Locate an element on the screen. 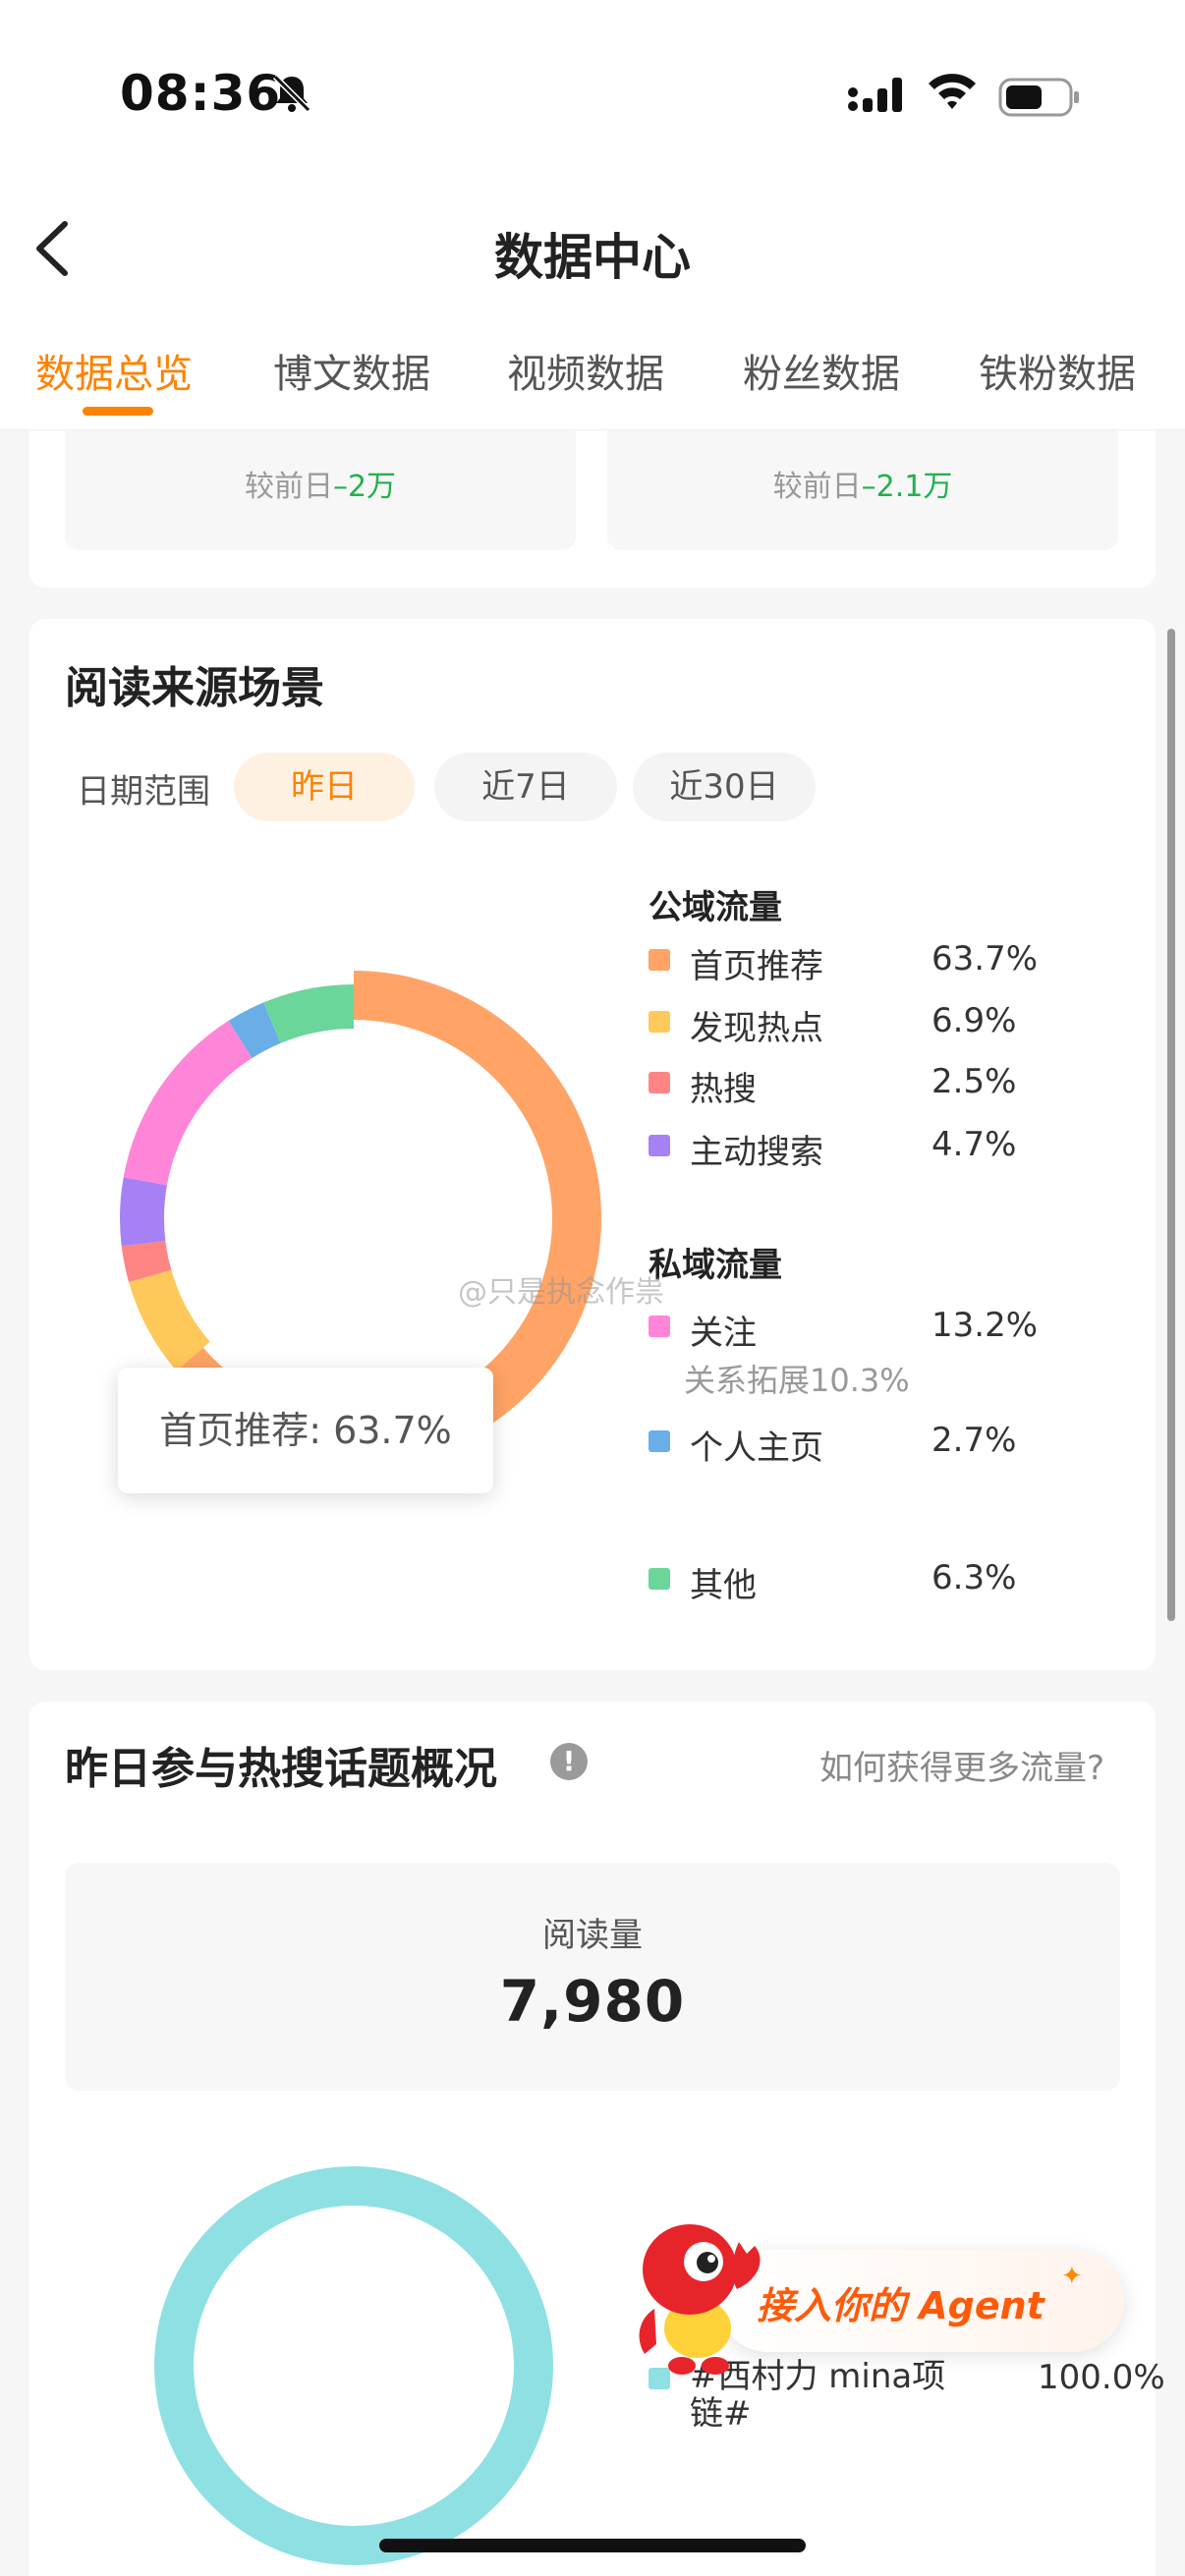 The height and width of the screenshot is (2576, 1185). home-indicator is located at coordinates (592, 2545).